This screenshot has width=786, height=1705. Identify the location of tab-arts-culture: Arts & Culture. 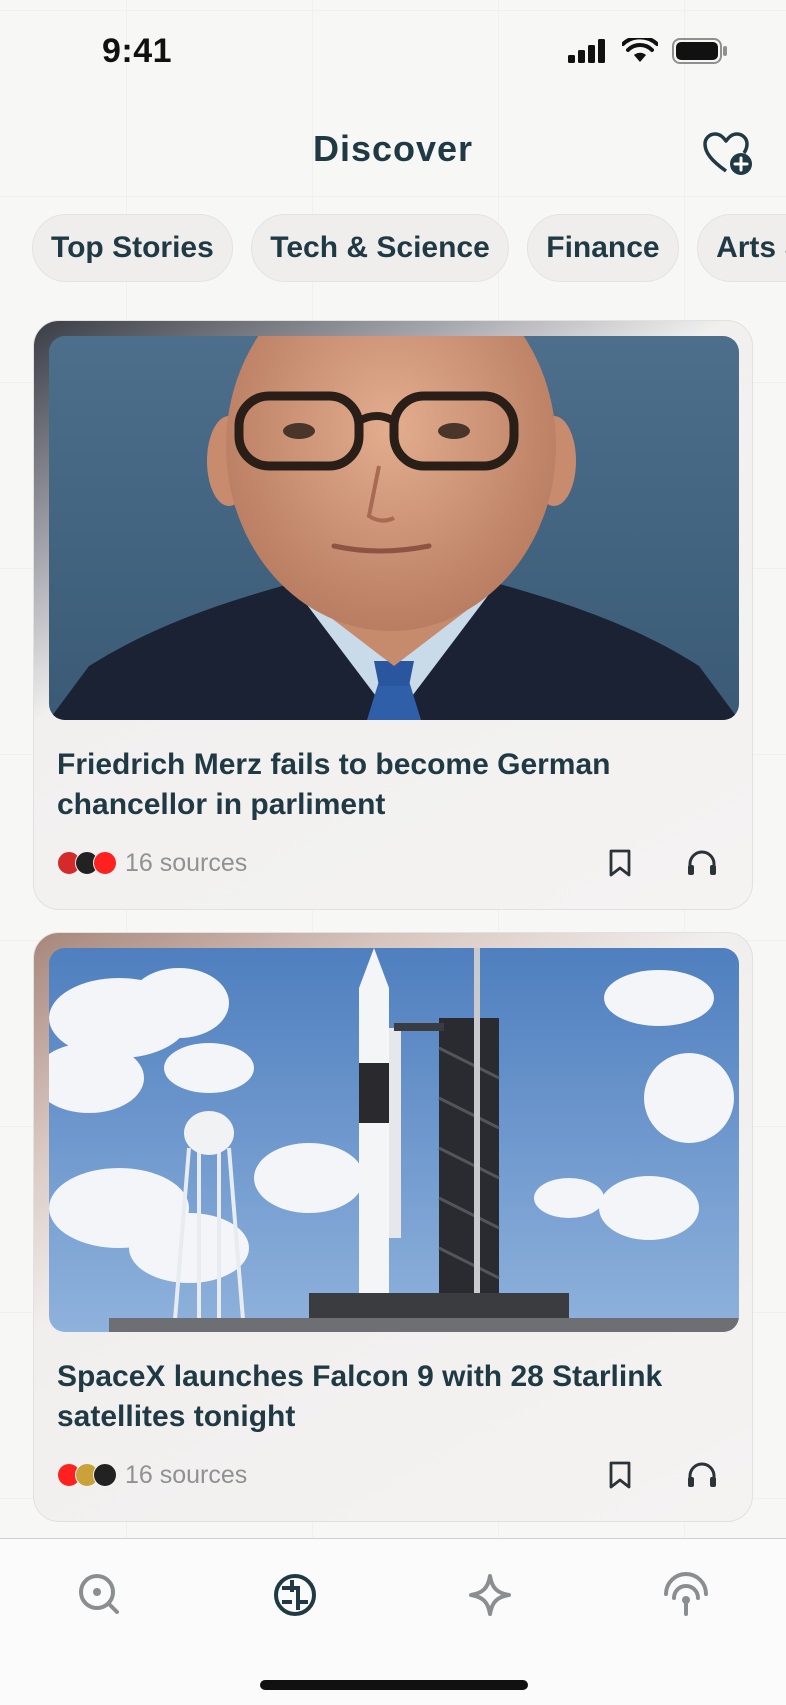
(741, 248).